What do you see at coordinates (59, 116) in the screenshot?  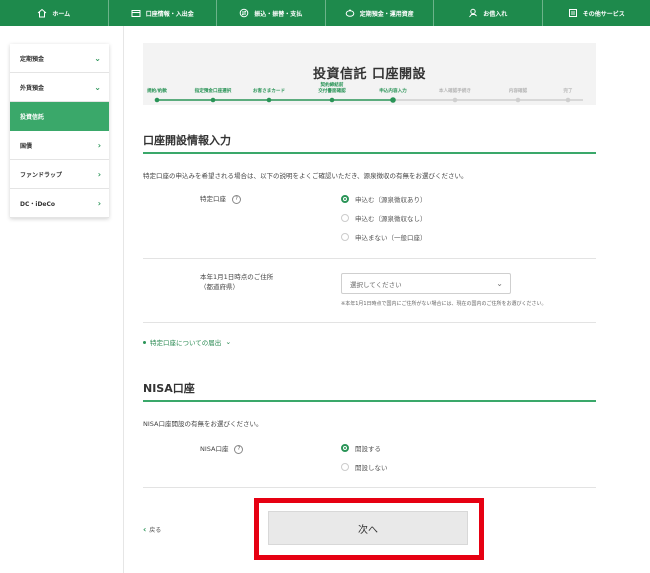 I see `sidebar-item-investment-trust: 投資信託` at bounding box center [59, 116].